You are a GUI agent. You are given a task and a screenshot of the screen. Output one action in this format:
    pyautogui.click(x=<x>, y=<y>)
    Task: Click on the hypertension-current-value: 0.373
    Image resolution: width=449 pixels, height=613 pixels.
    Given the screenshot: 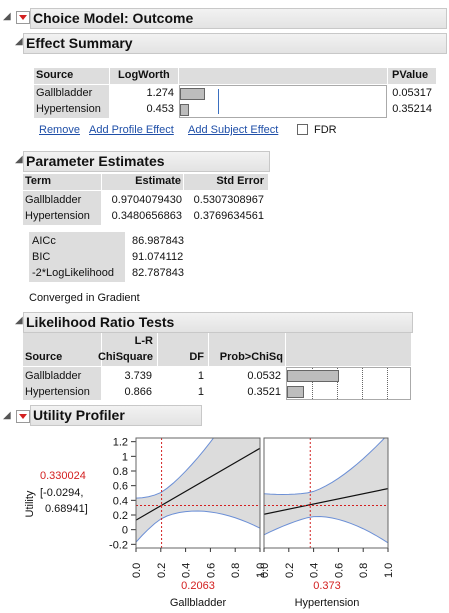 What is the action you would take?
    pyautogui.click(x=327, y=586)
    